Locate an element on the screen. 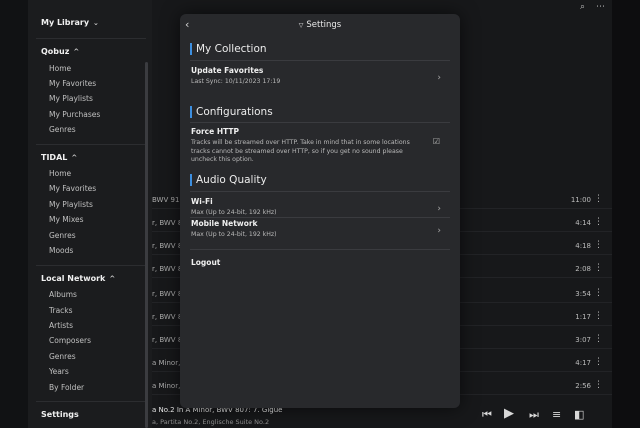  queue-icon: ≡ is located at coordinates (556, 414).